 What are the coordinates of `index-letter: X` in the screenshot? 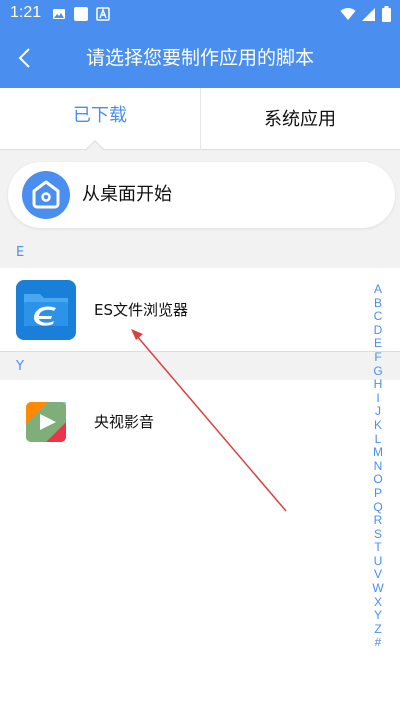 It's located at (378, 602).